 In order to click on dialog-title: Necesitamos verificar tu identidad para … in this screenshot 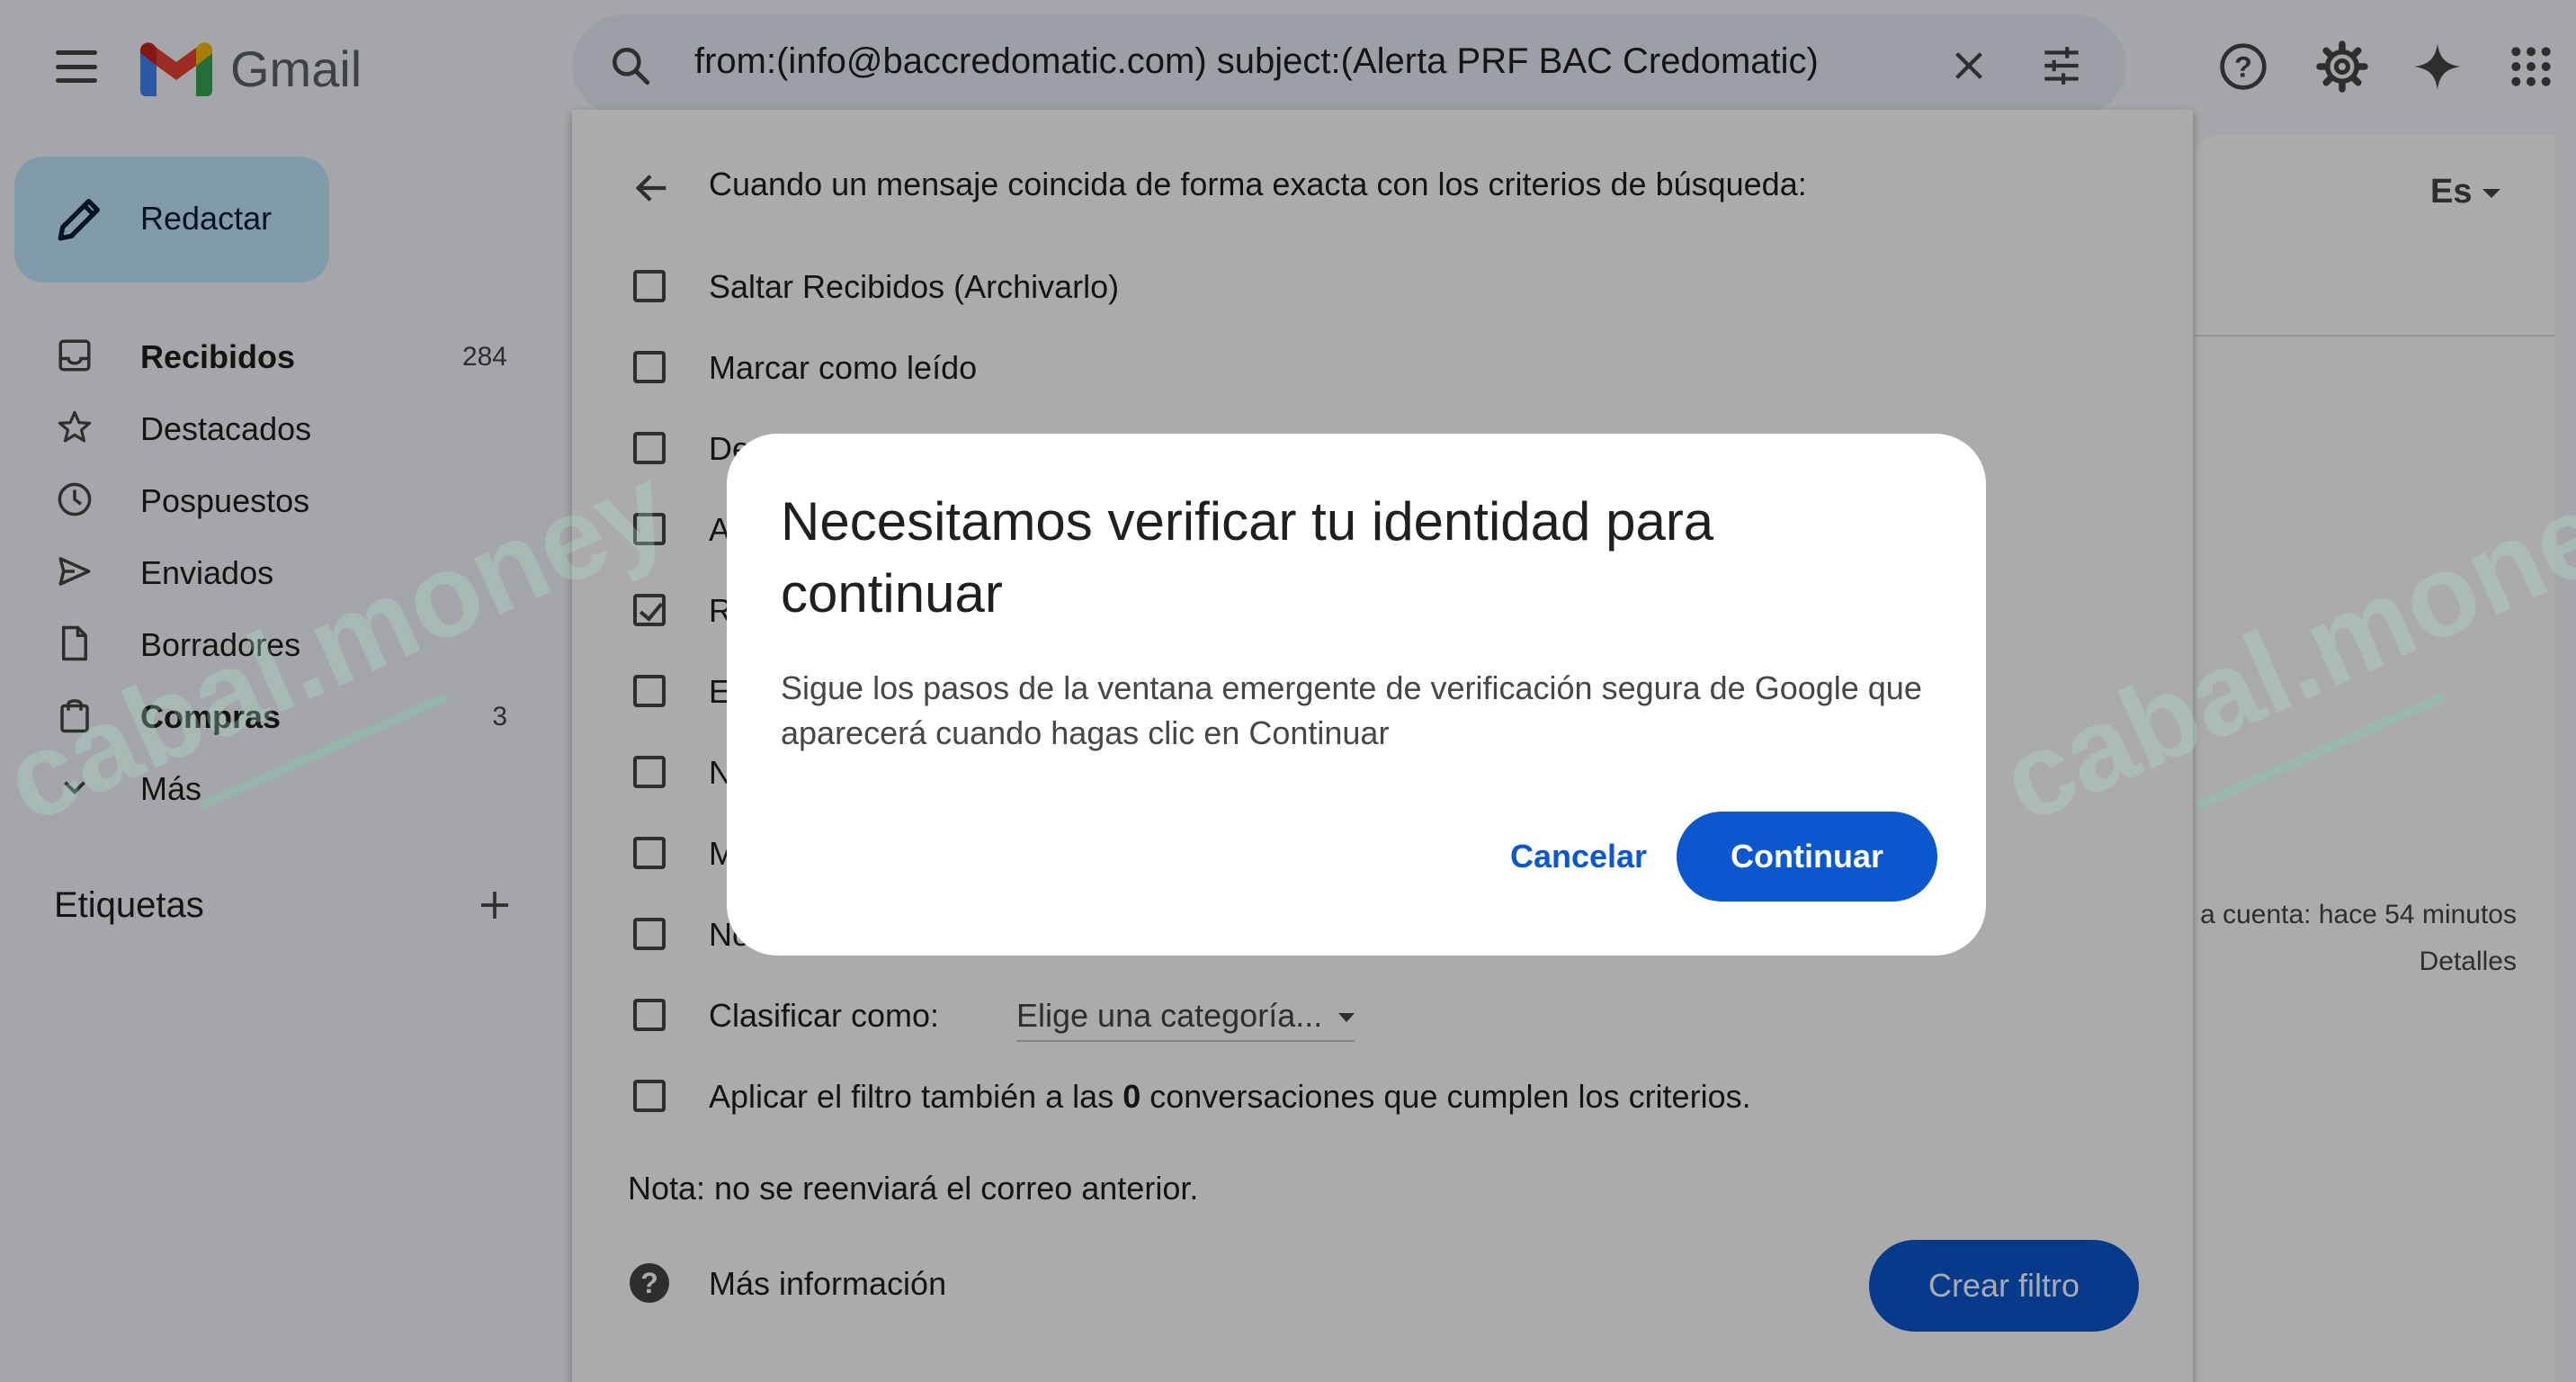, I will do `click(1247, 558)`.